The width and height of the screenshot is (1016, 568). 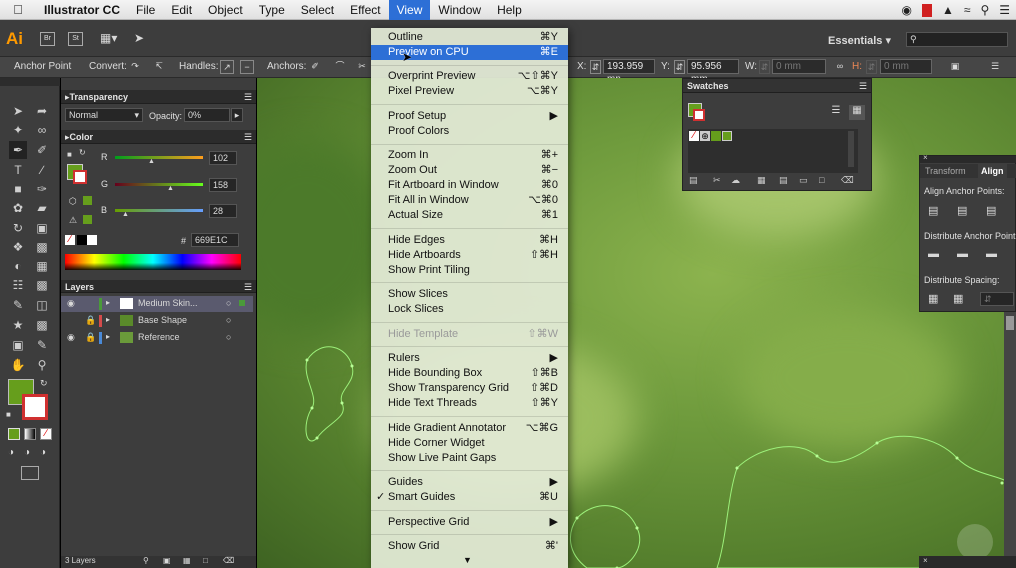 What do you see at coordinates (469, 52) in the screenshot?
I see `menu-item-preview-on-cpu: Preview on CPU ⌘E` at bounding box center [469, 52].